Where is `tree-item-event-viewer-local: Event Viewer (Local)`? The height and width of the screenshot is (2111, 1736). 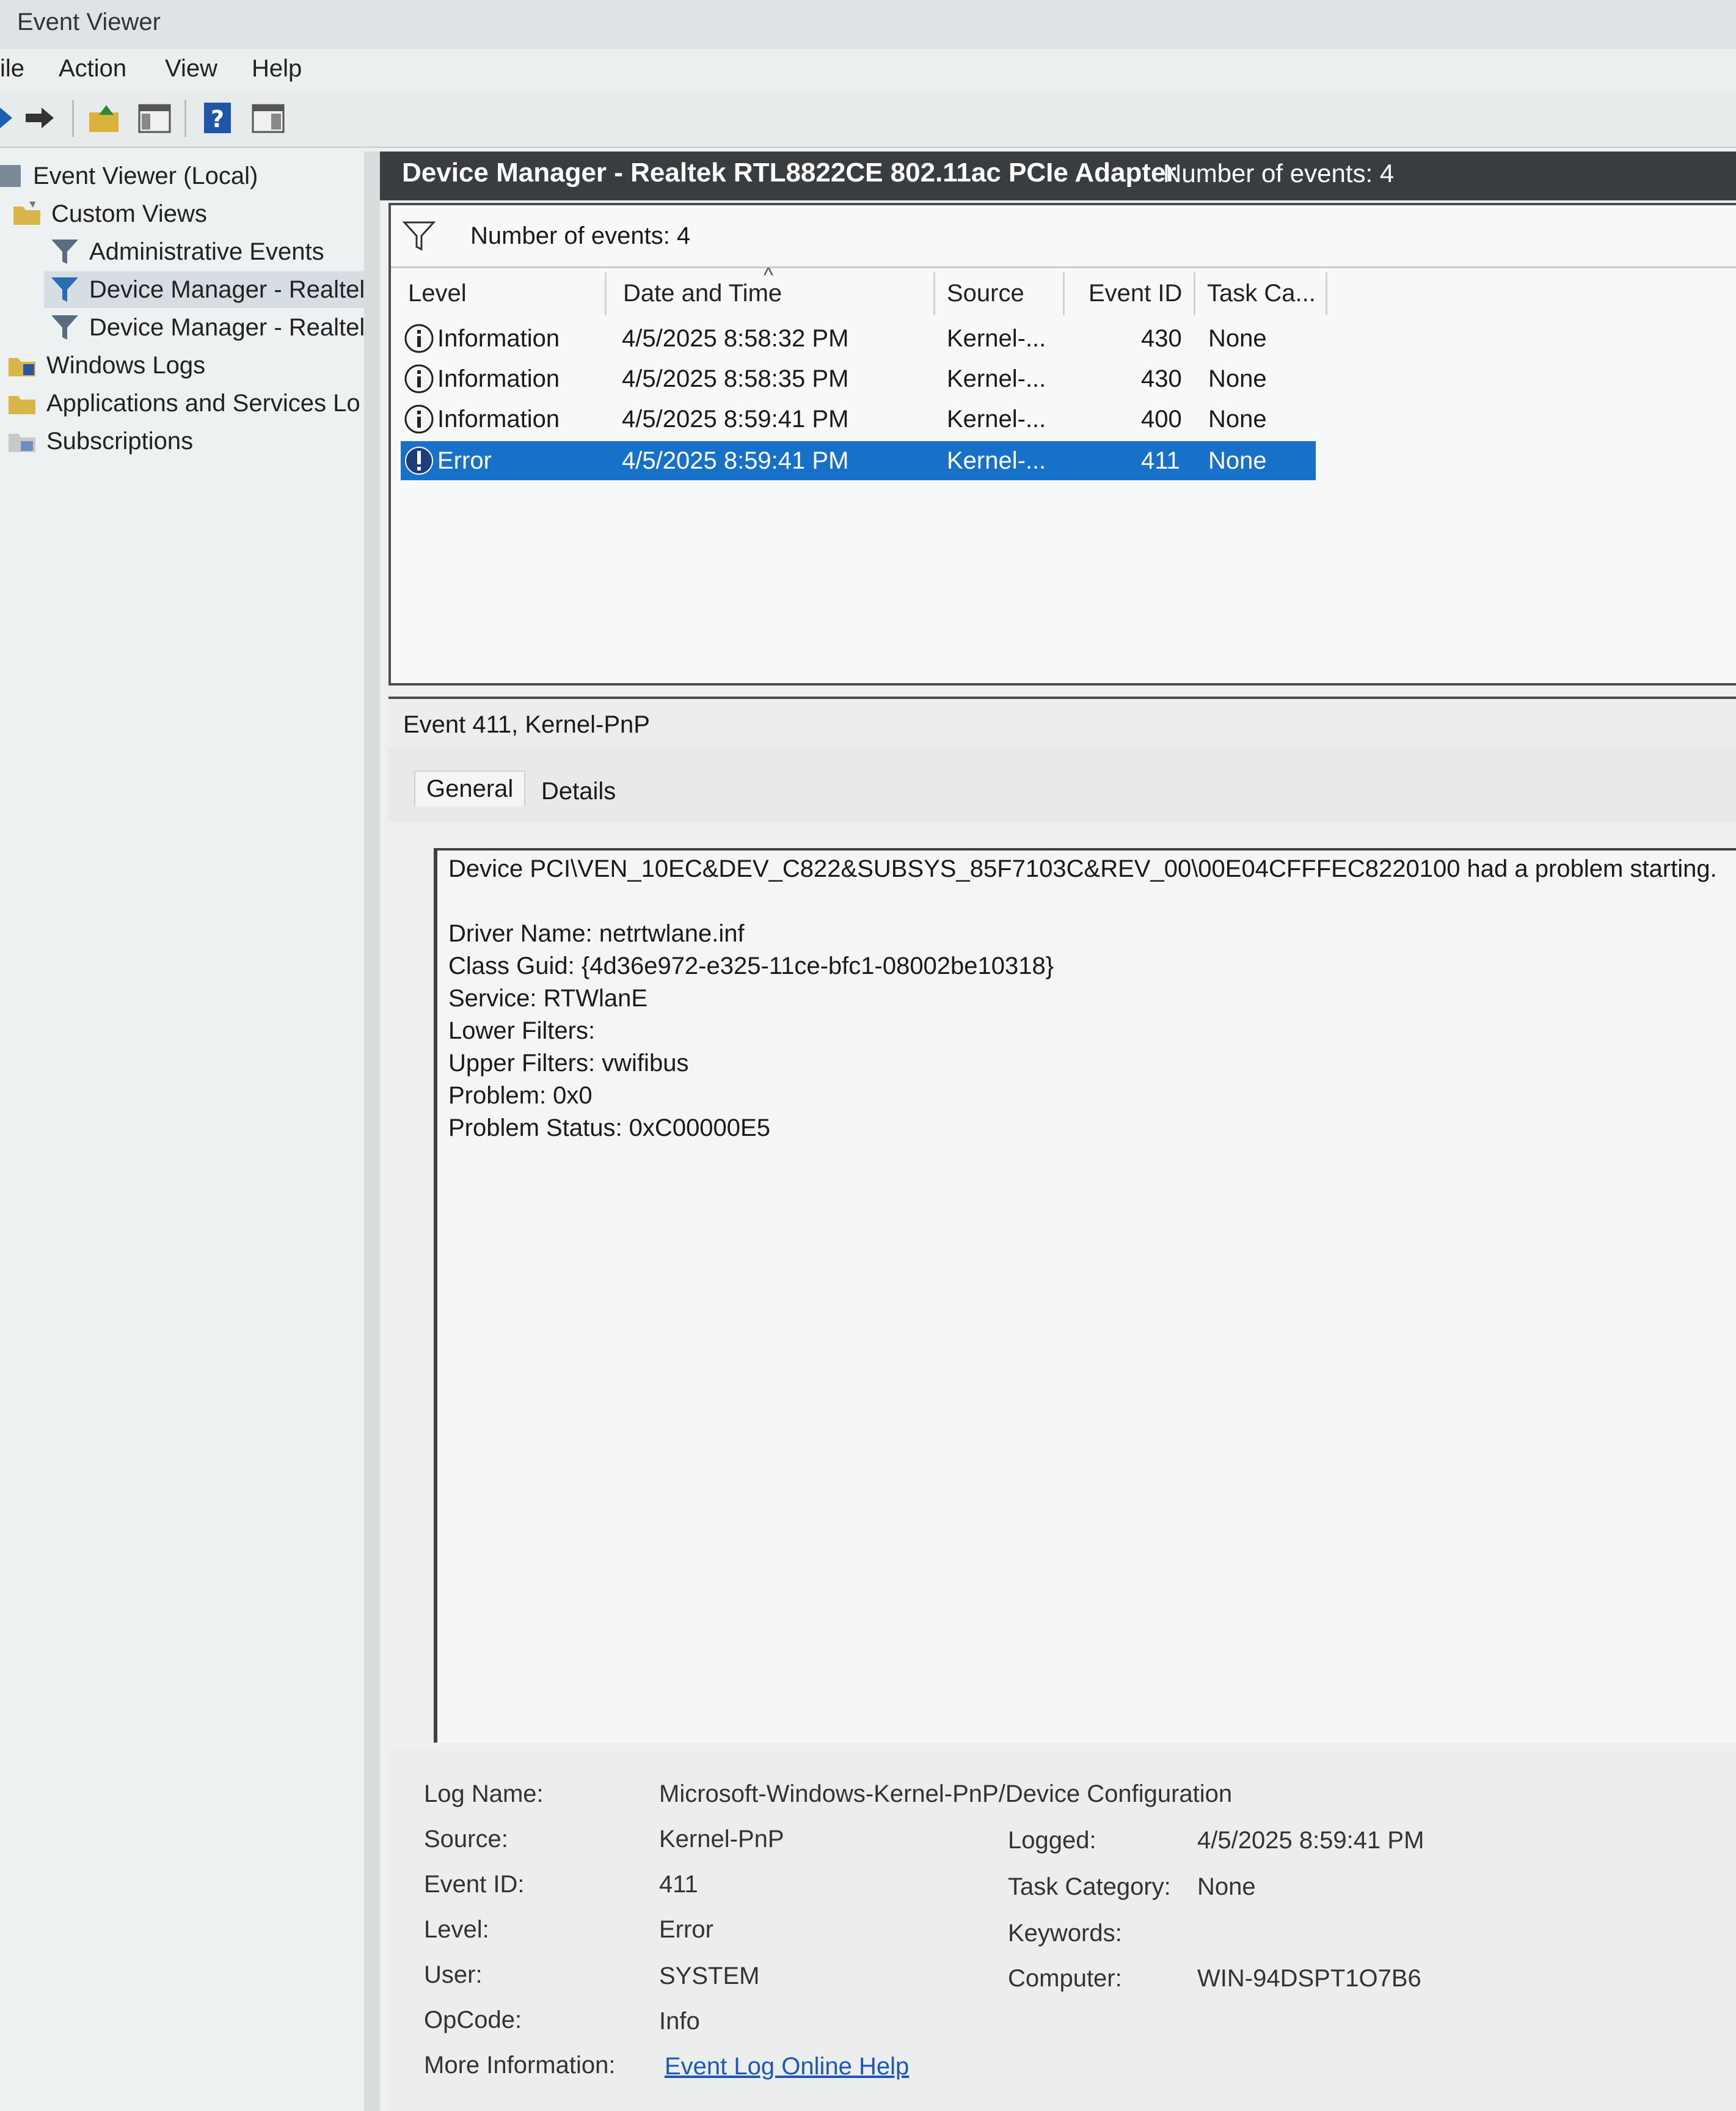
tree-item-event-viewer-local: Event Viewer (Local) is located at coordinates (129, 176).